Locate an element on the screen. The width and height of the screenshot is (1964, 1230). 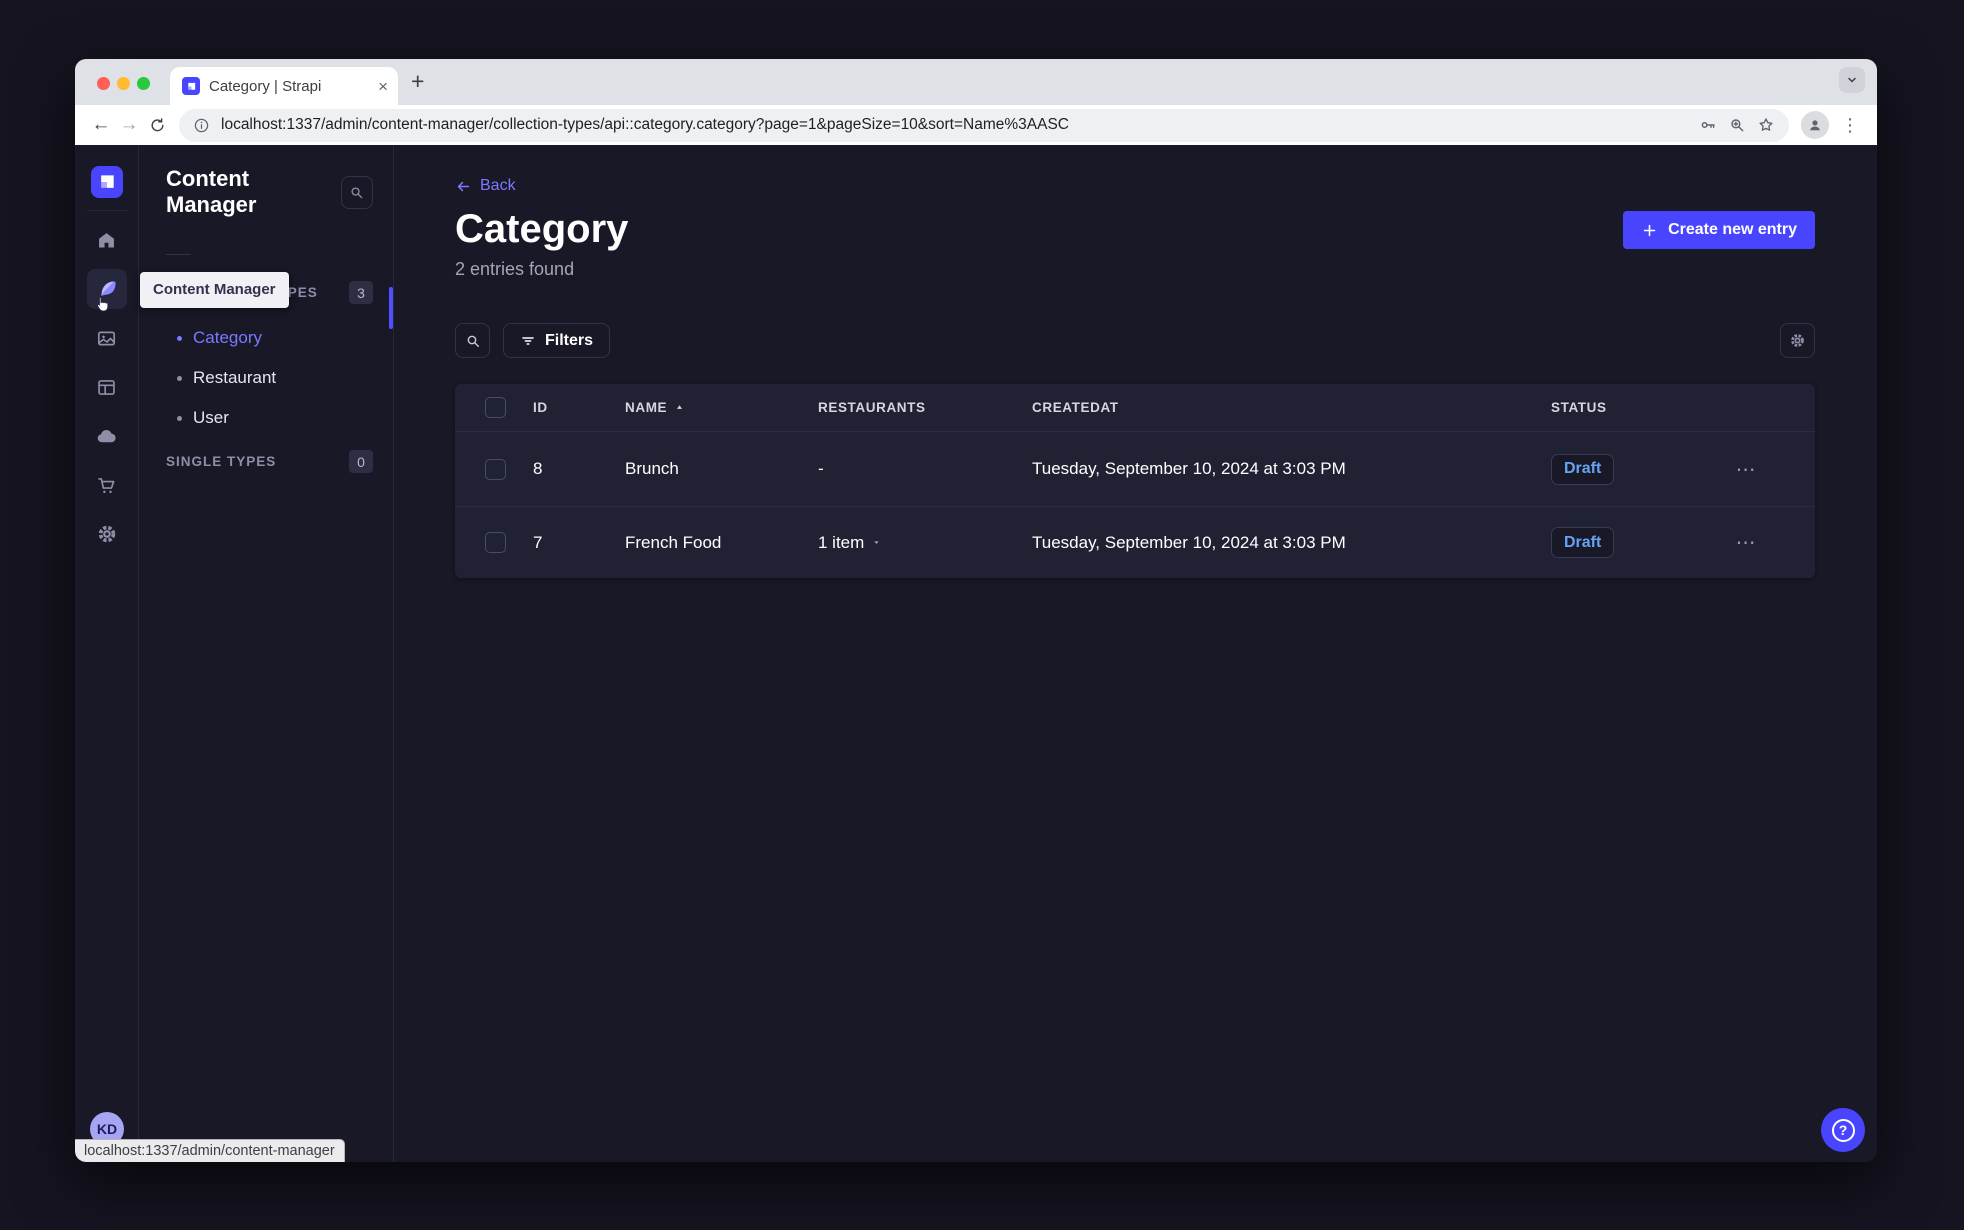
zoom-page-icon is located at coordinates (1737, 125).